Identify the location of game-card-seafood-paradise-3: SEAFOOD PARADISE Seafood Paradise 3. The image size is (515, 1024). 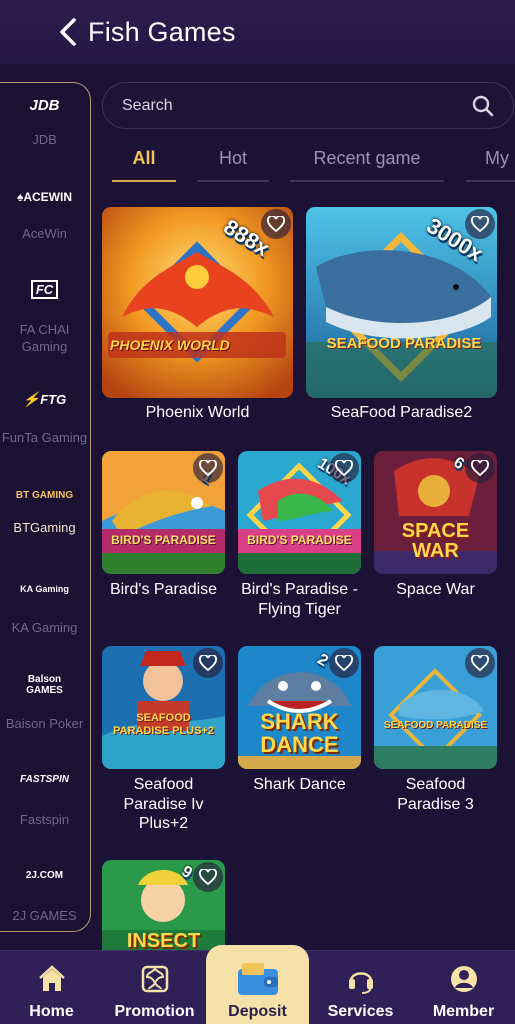
(435, 736).